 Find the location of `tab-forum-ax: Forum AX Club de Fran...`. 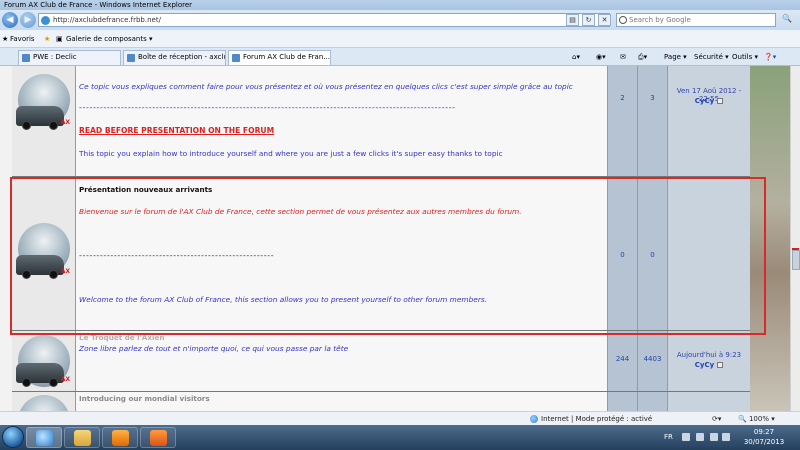

tab-forum-ax: Forum AX Club de Fran... is located at coordinates (279, 57).